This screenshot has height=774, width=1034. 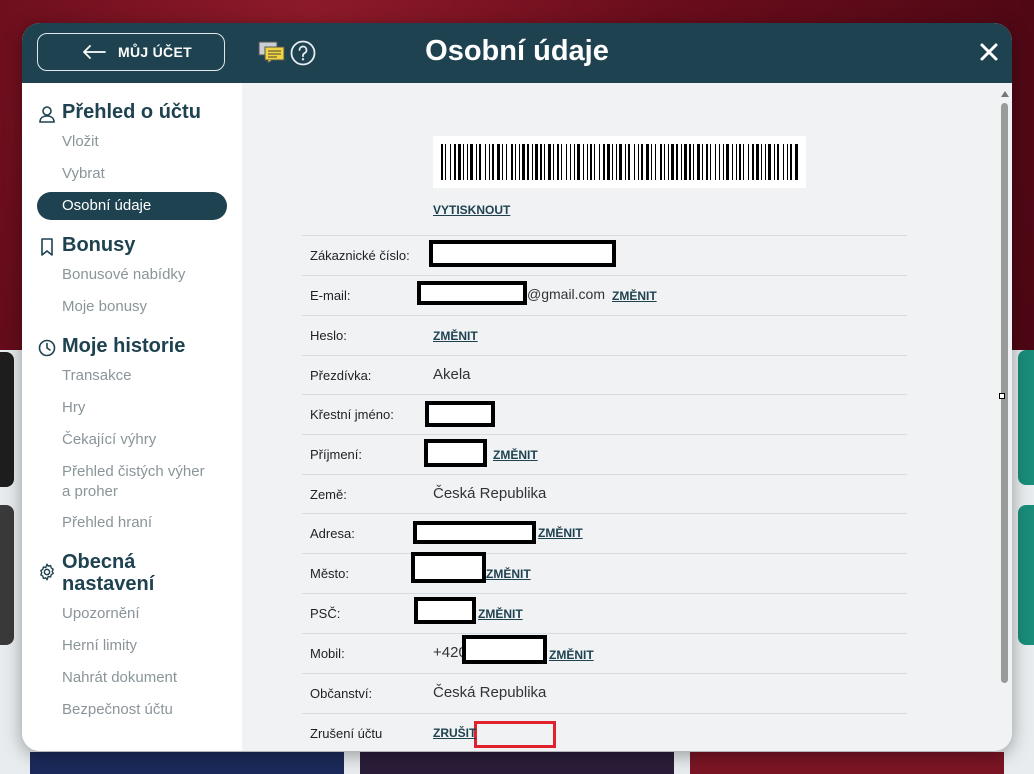 What do you see at coordinates (604, 732) in the screenshot?
I see `row-account-closure: Zrušení účtu ZRUŠIT` at bounding box center [604, 732].